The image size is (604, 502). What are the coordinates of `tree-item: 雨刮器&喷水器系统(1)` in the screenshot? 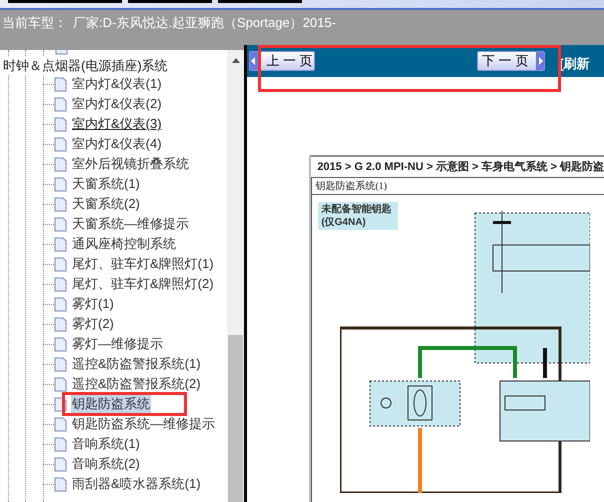 It's located at (136, 484).